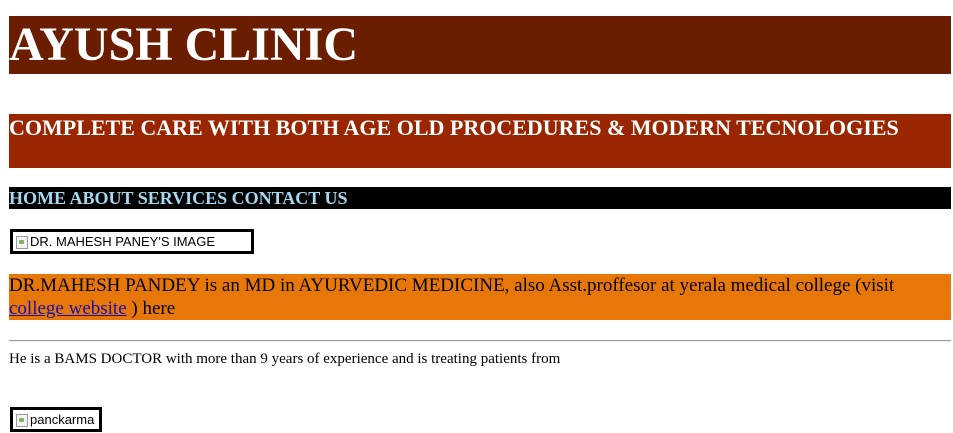  What do you see at coordinates (182, 198) in the screenshot?
I see `nav-services-link: SERVICES` at bounding box center [182, 198].